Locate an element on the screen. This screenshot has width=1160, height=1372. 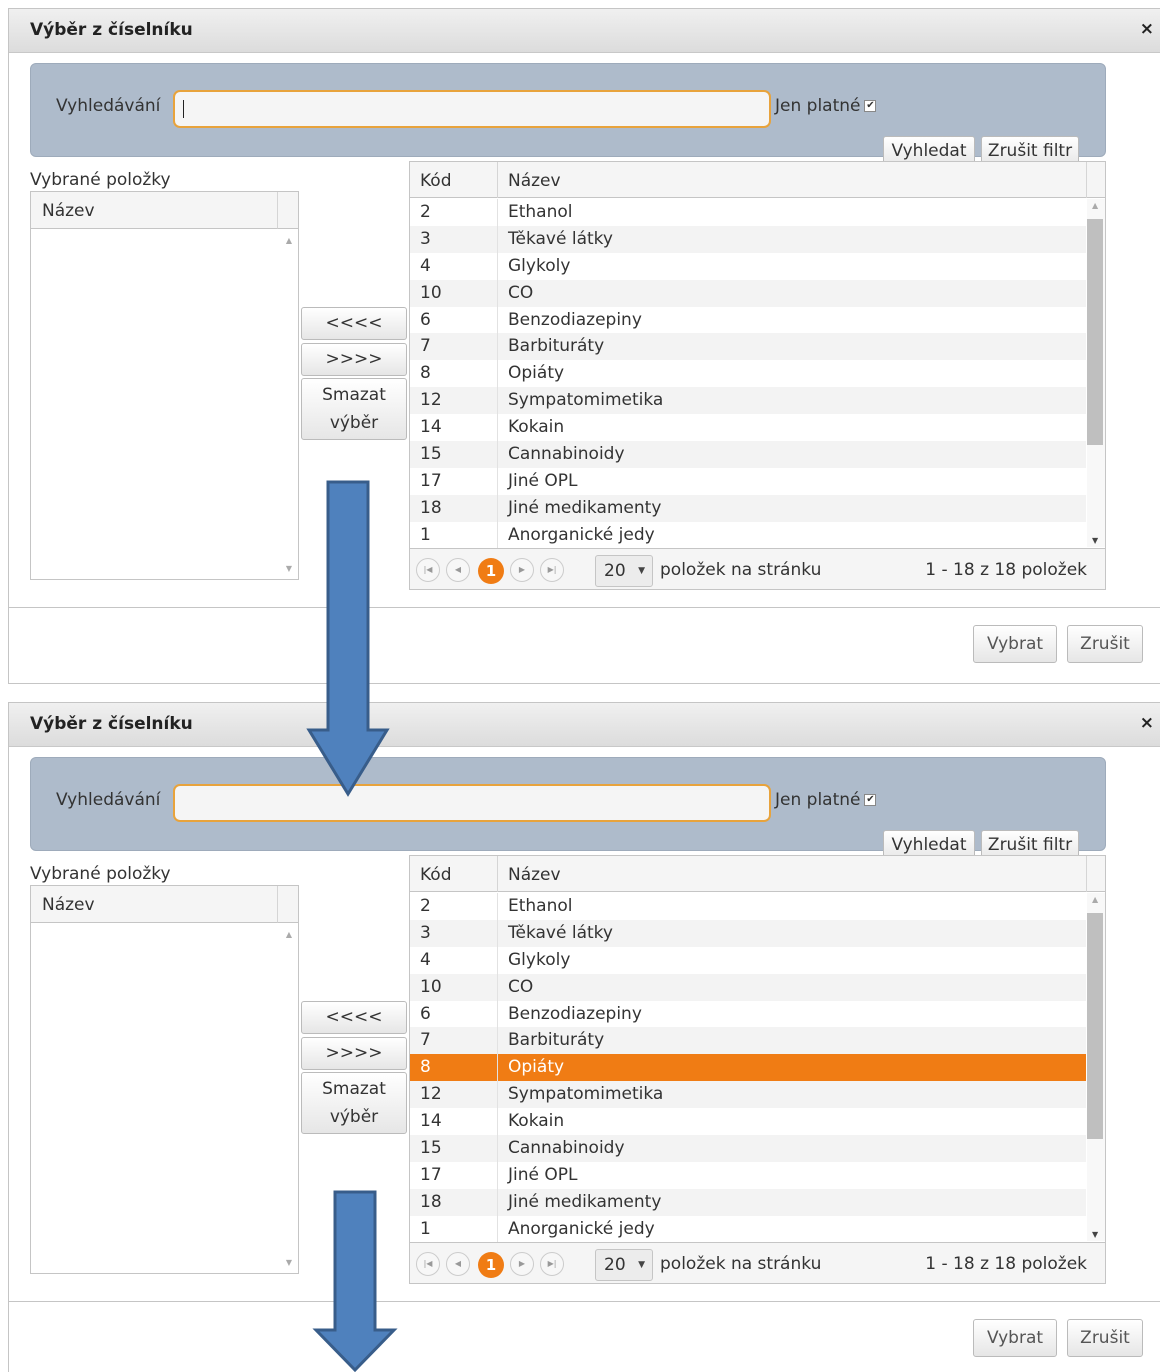
cell-name: Benzodiazepiny is located at coordinates (575, 319).